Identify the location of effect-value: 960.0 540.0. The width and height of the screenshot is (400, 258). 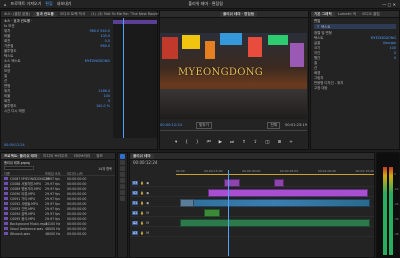
(100, 31).